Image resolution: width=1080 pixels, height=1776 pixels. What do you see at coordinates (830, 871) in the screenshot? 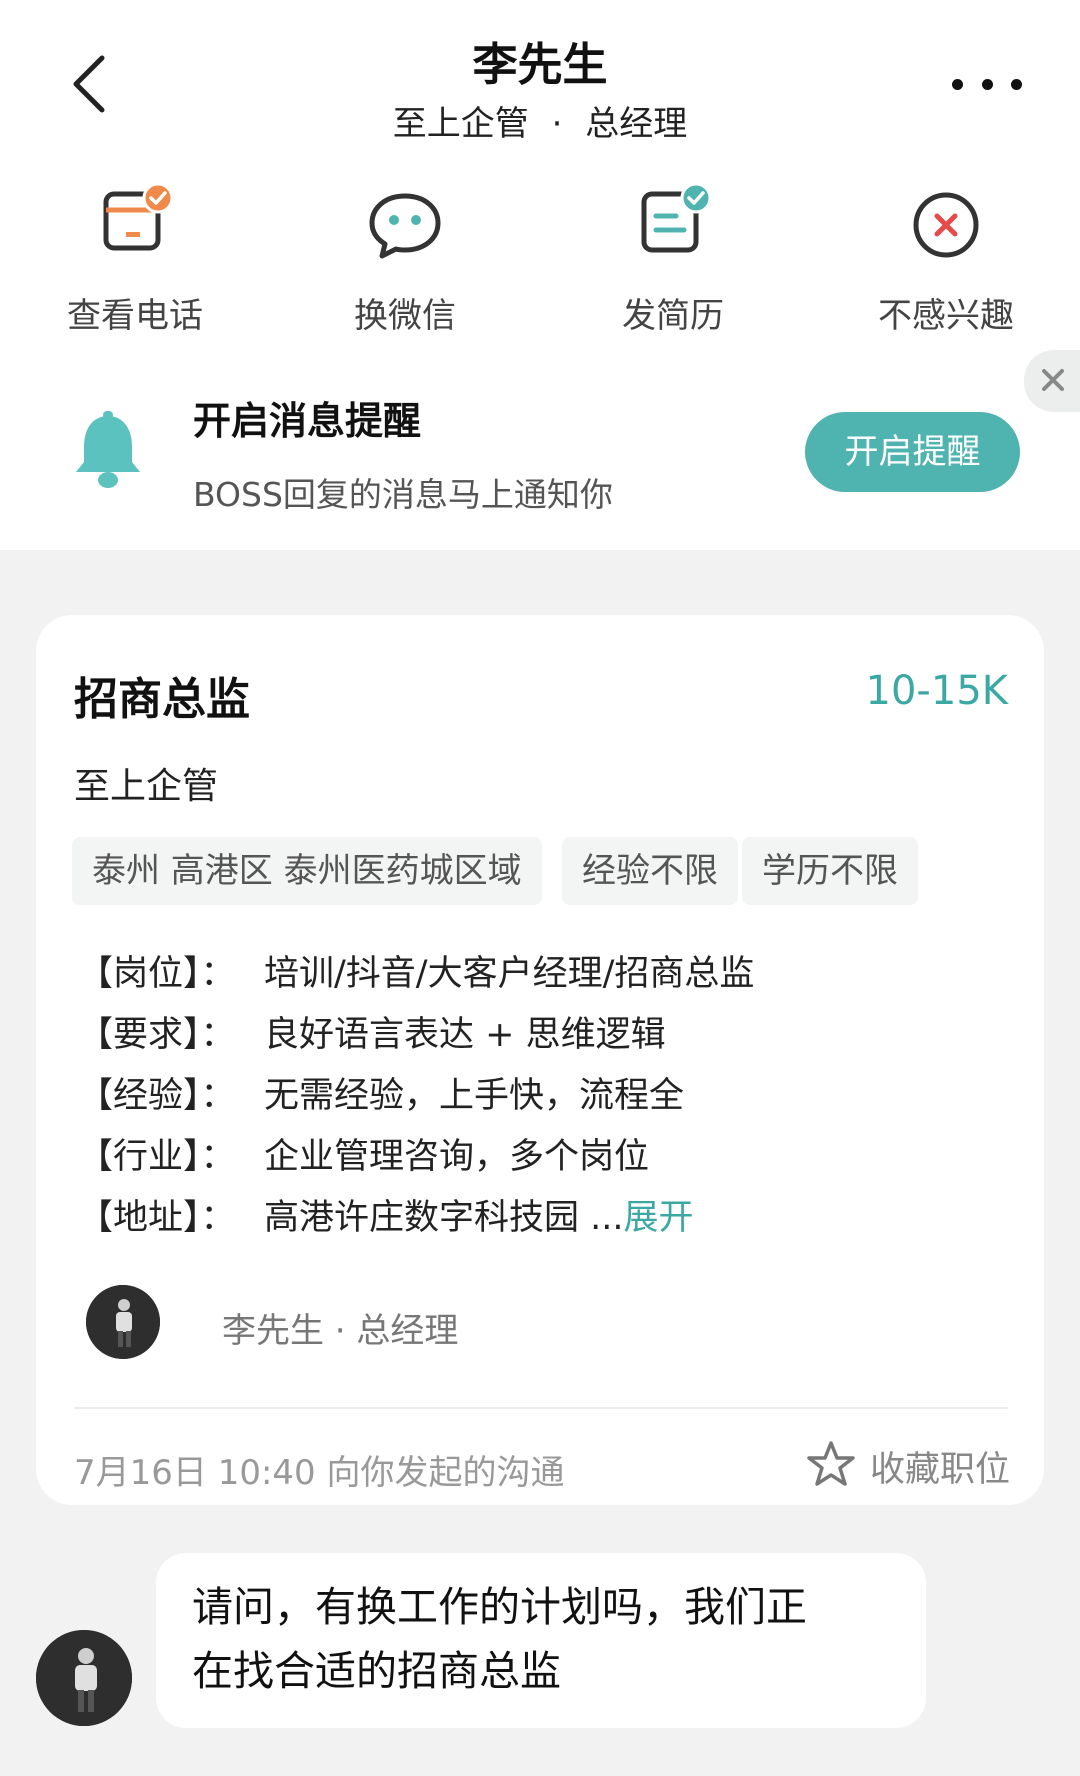
I see `tag-education: 学历不限` at bounding box center [830, 871].